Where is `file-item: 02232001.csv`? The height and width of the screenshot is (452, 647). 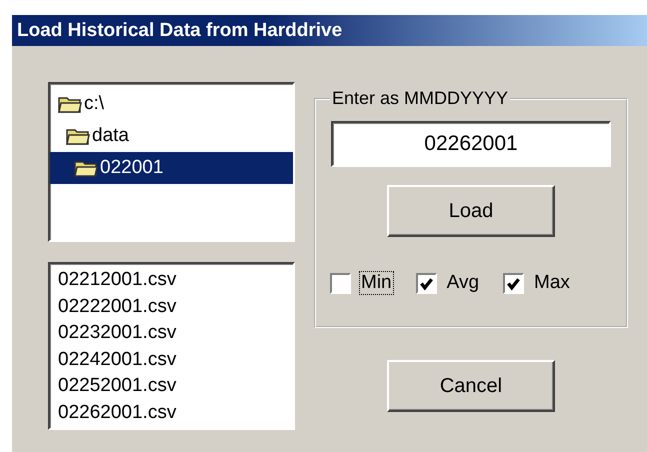
file-item: 02232001.csv is located at coordinates (175, 333).